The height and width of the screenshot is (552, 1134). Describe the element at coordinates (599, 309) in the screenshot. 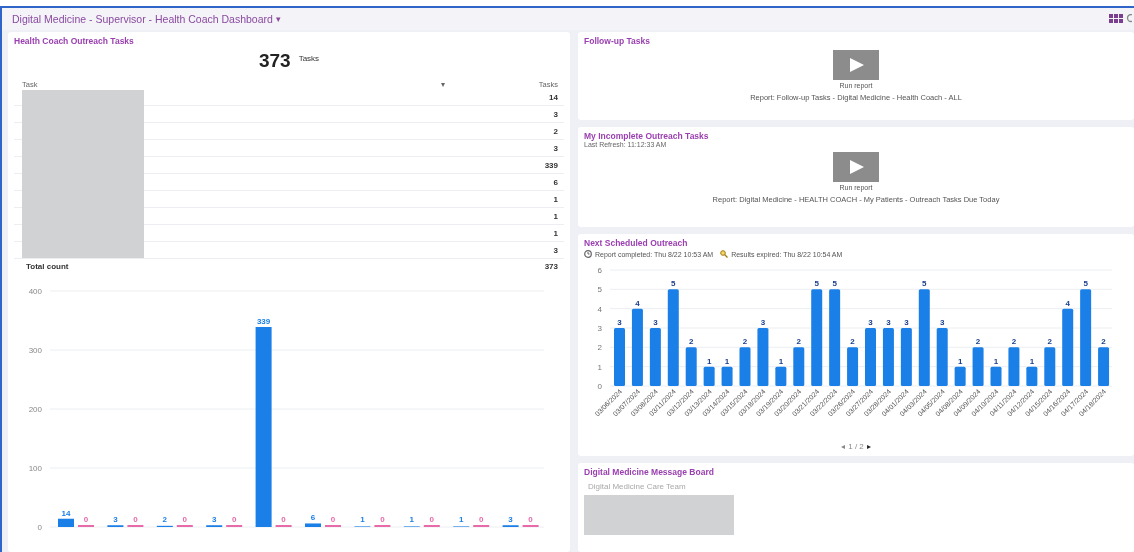

I see `axis-tick-label: 4` at that location.